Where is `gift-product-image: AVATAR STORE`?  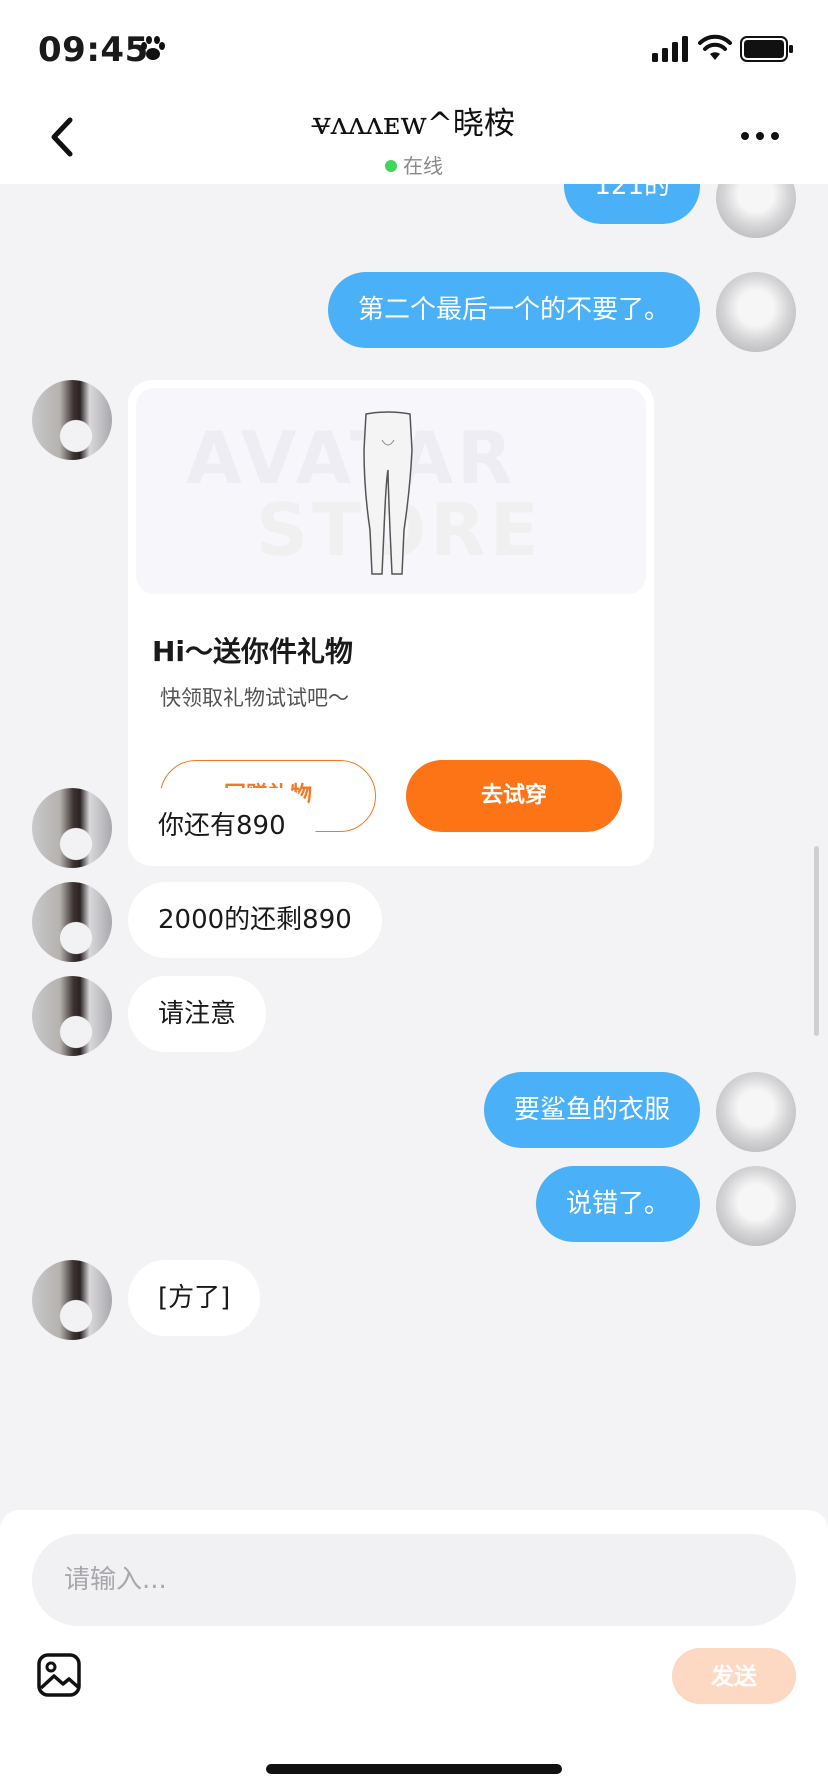 gift-product-image: AVATAR STORE is located at coordinates (391, 491).